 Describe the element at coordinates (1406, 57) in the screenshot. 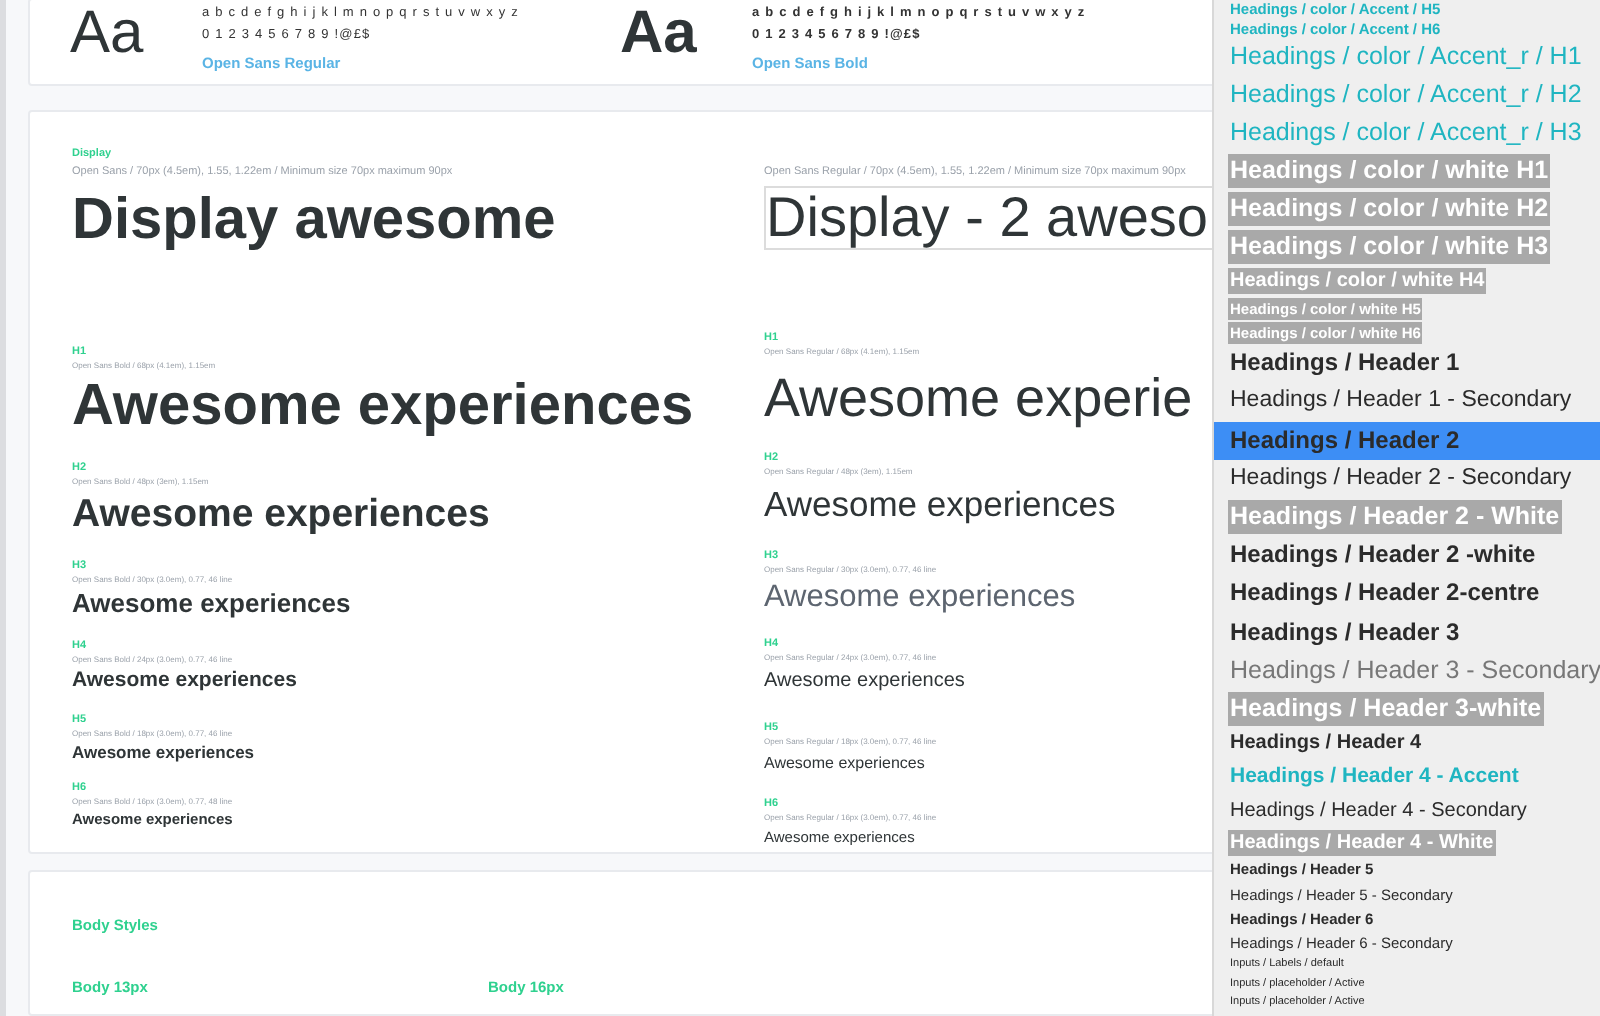

I see `menu-item: Headings / color / Accent_r / H1` at that location.